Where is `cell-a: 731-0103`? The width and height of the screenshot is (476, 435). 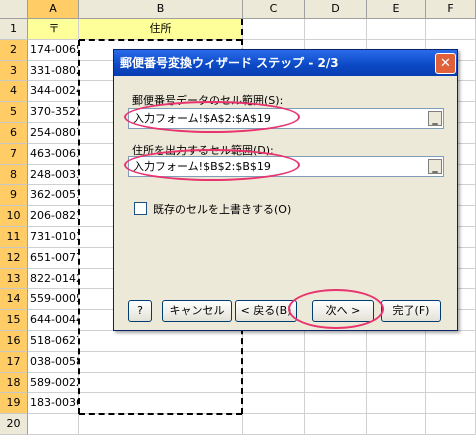 cell-a: 731-0103 is located at coordinates (53, 237).